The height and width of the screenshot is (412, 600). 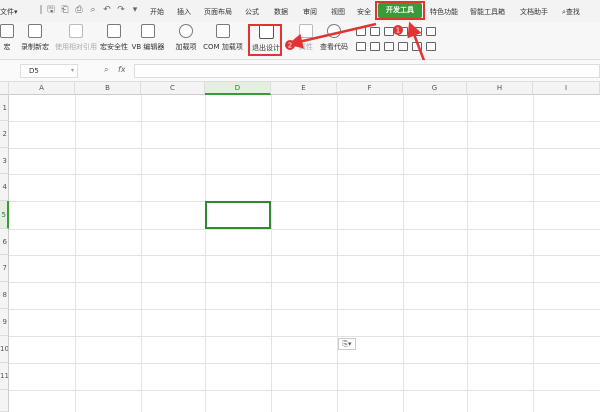 I want to click on paste-options-icon: ⎘▾, so click(x=347, y=344).